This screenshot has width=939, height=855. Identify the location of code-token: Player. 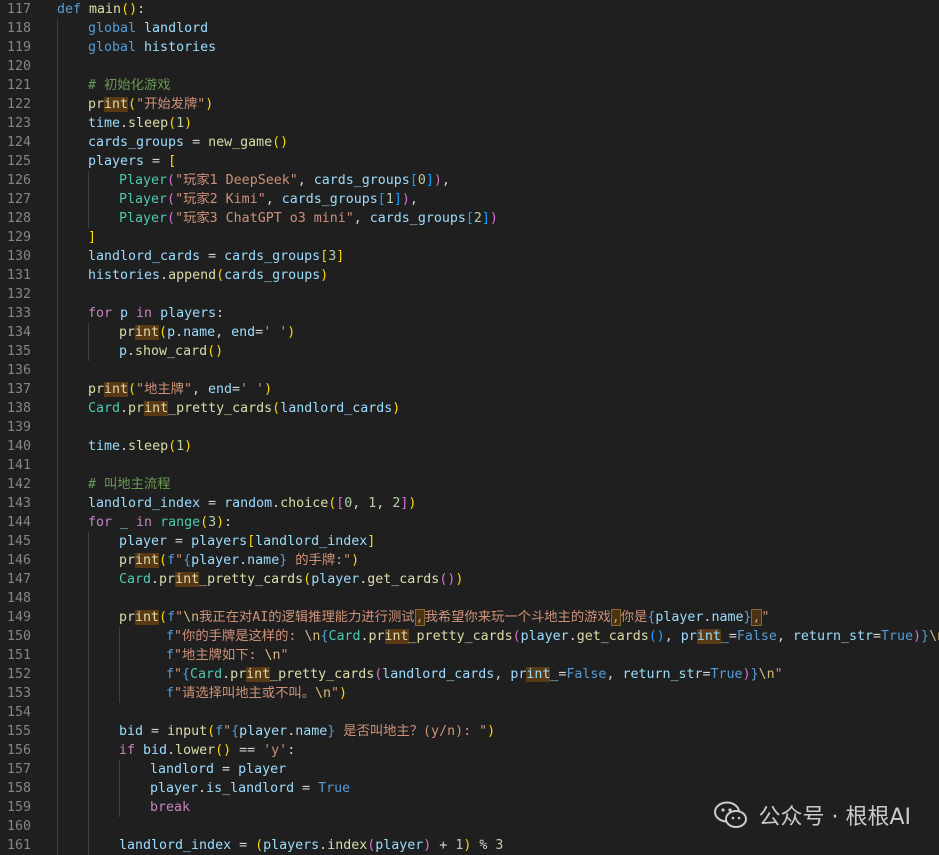
(143, 218).